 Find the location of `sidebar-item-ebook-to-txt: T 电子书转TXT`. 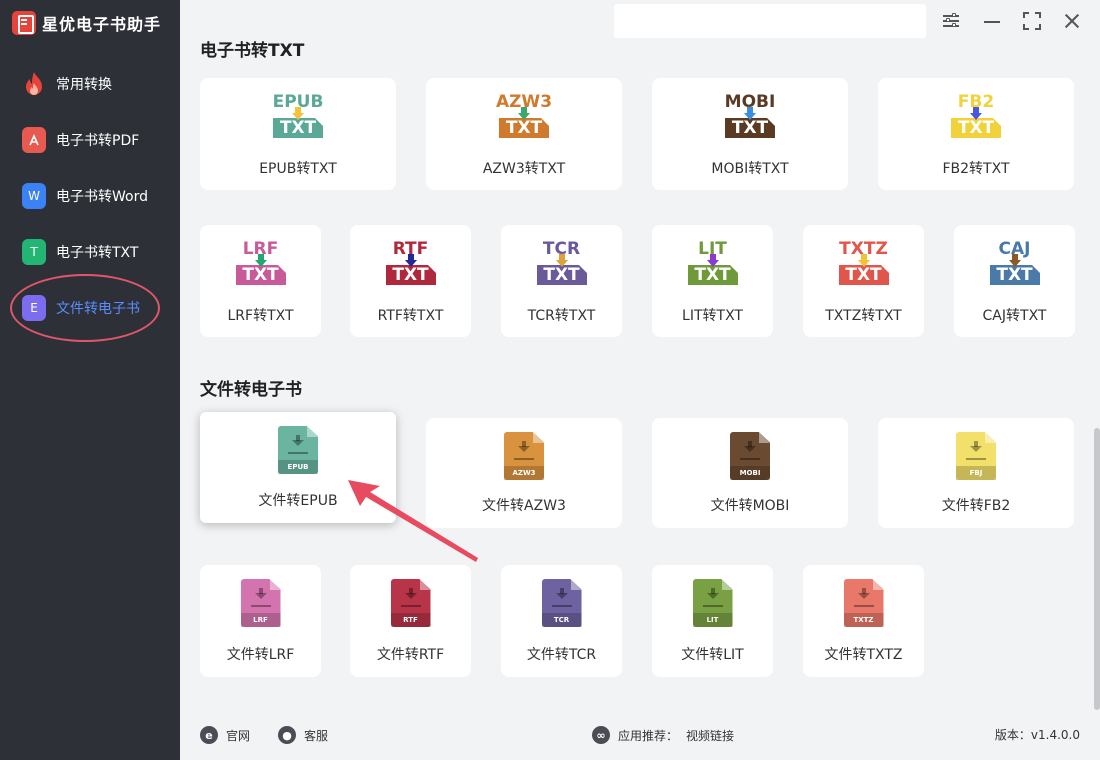

sidebar-item-ebook-to-txt: T 电子书转TXT is located at coordinates (97, 252).